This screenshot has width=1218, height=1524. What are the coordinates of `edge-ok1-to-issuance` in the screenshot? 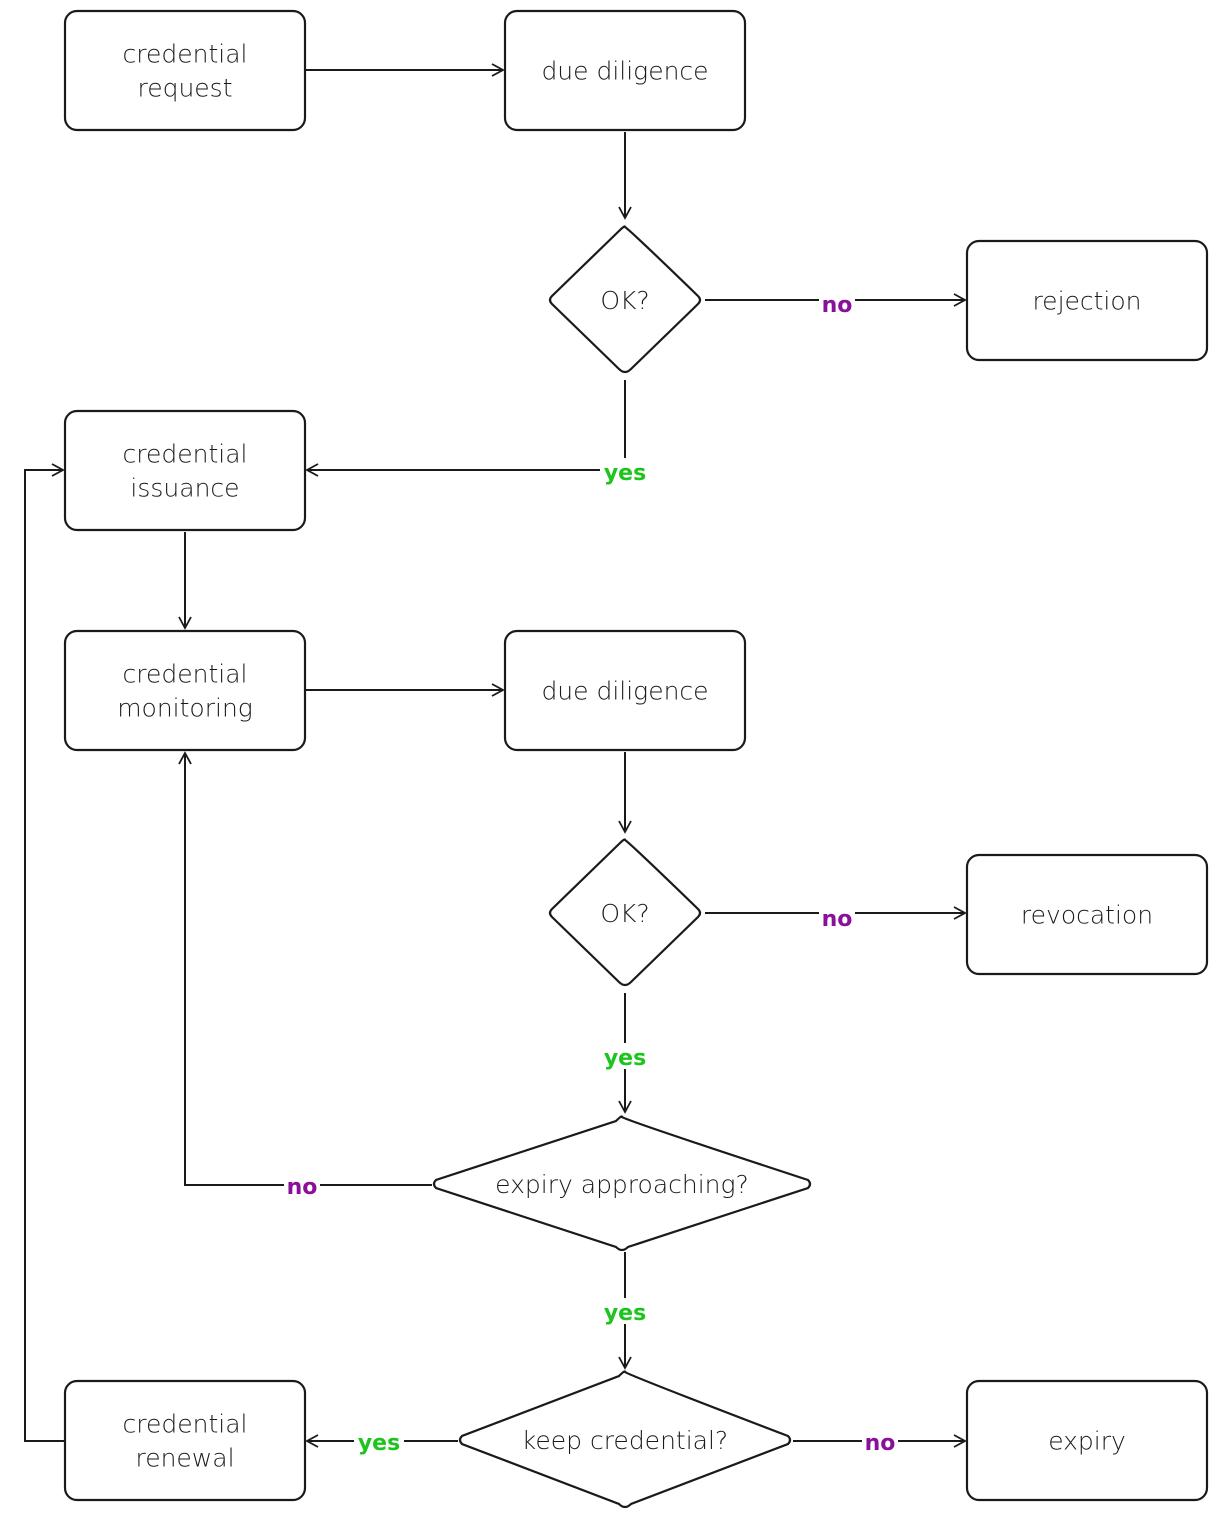 It's located at (465, 428).